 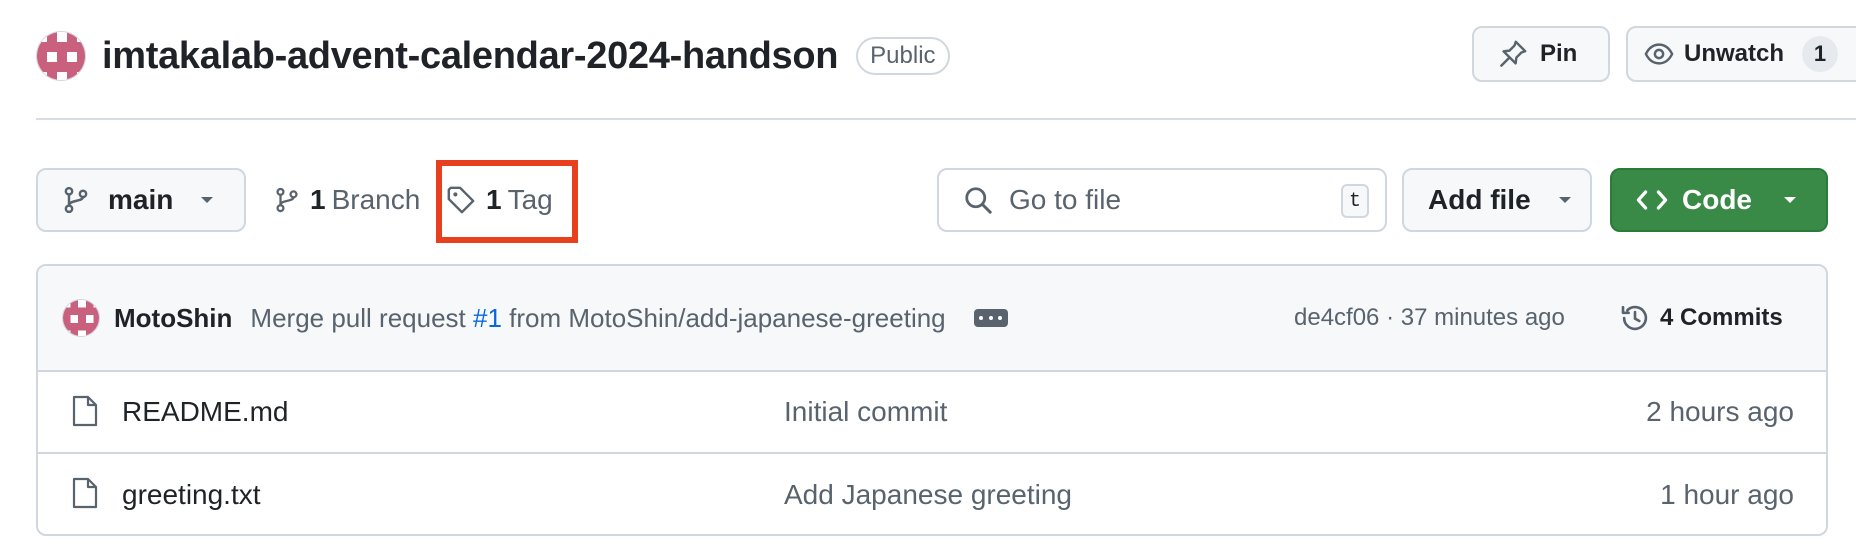 I want to click on file-age: 1 hour ago, so click(x=1727, y=494).